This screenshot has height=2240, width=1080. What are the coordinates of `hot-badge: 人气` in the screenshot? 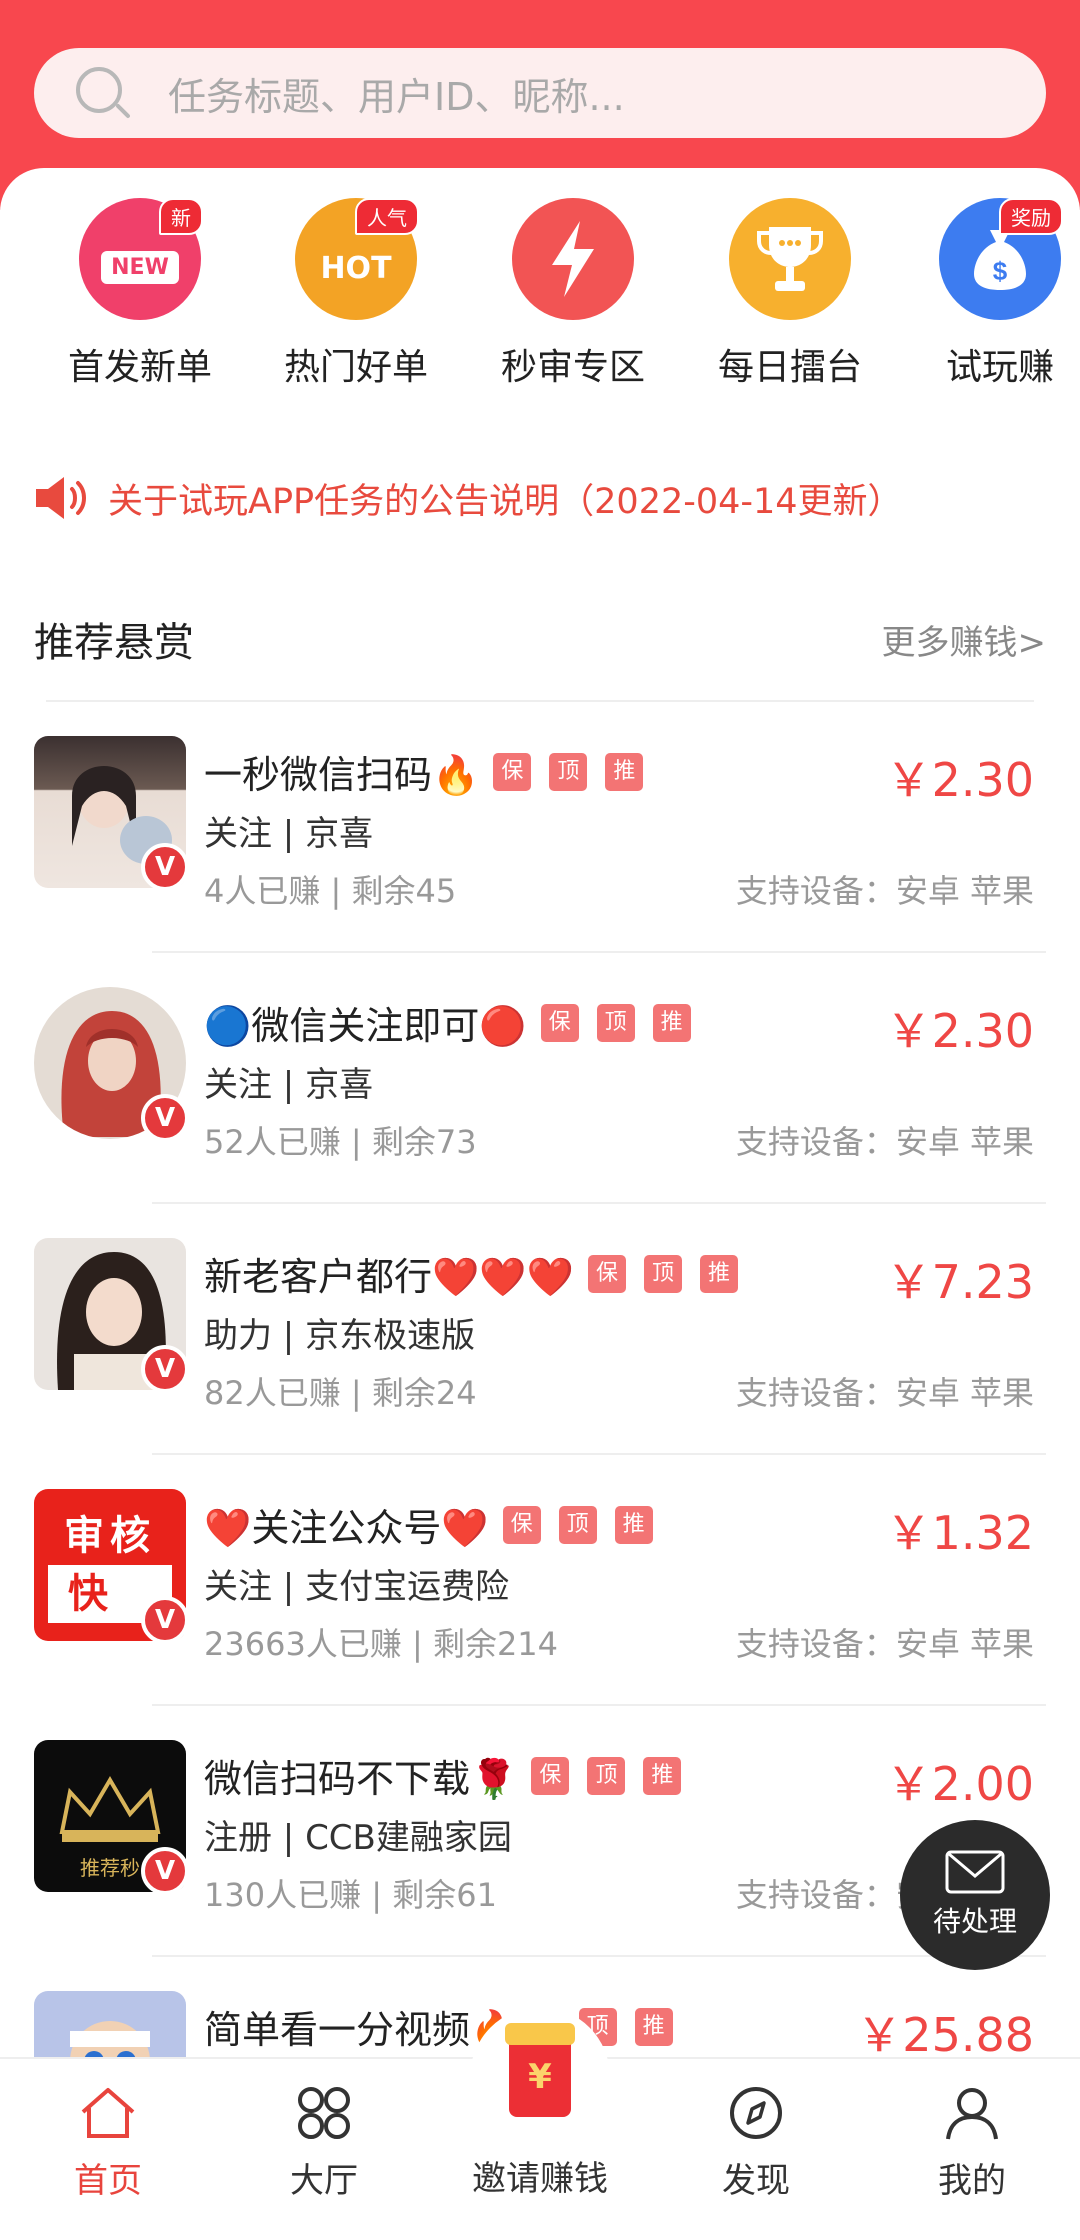 It's located at (387, 216).